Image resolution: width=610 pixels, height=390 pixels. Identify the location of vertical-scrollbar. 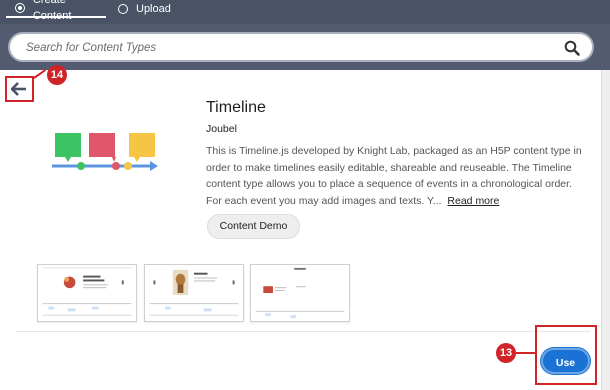
(605, 230).